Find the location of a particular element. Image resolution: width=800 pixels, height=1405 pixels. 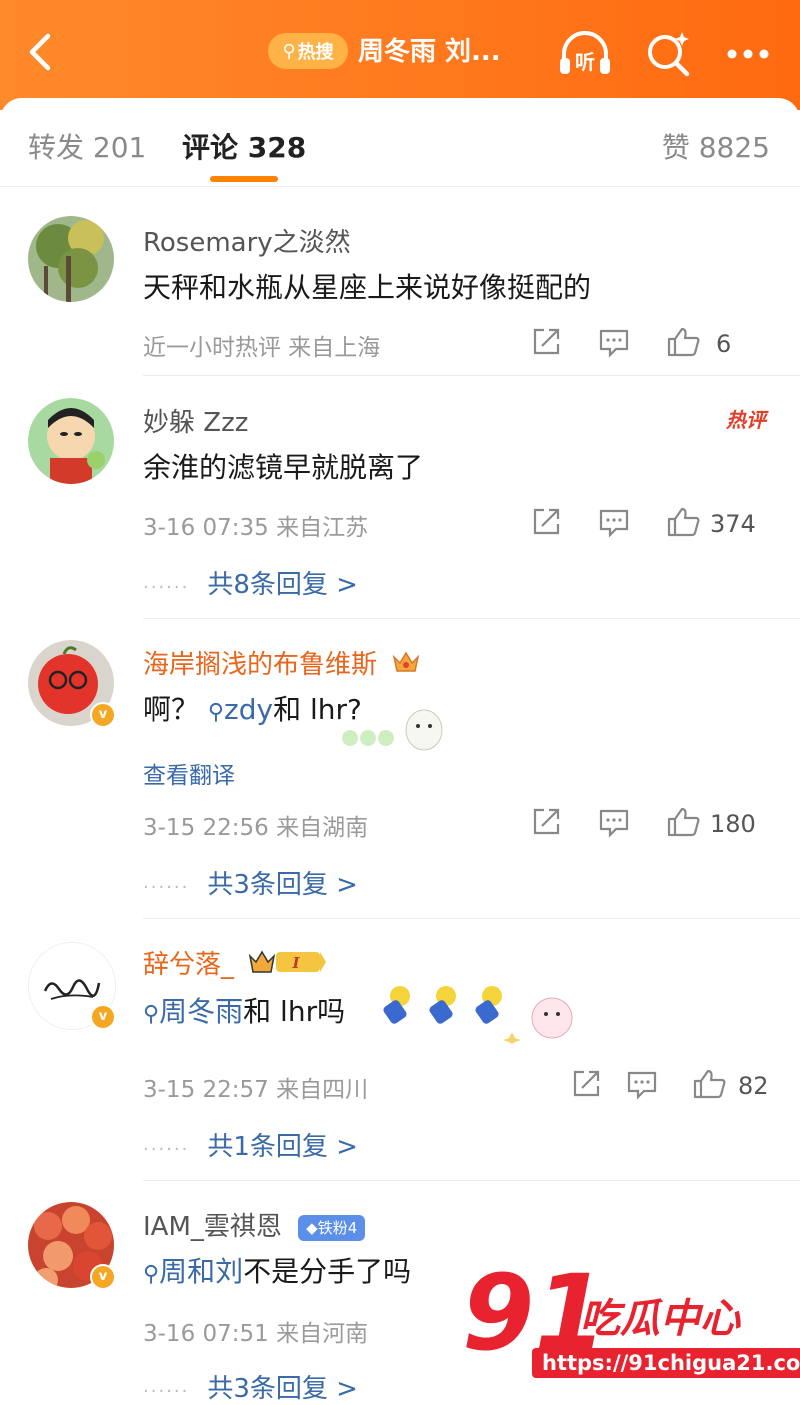

listen-headphones-icon: 听 is located at coordinates (583, 54).